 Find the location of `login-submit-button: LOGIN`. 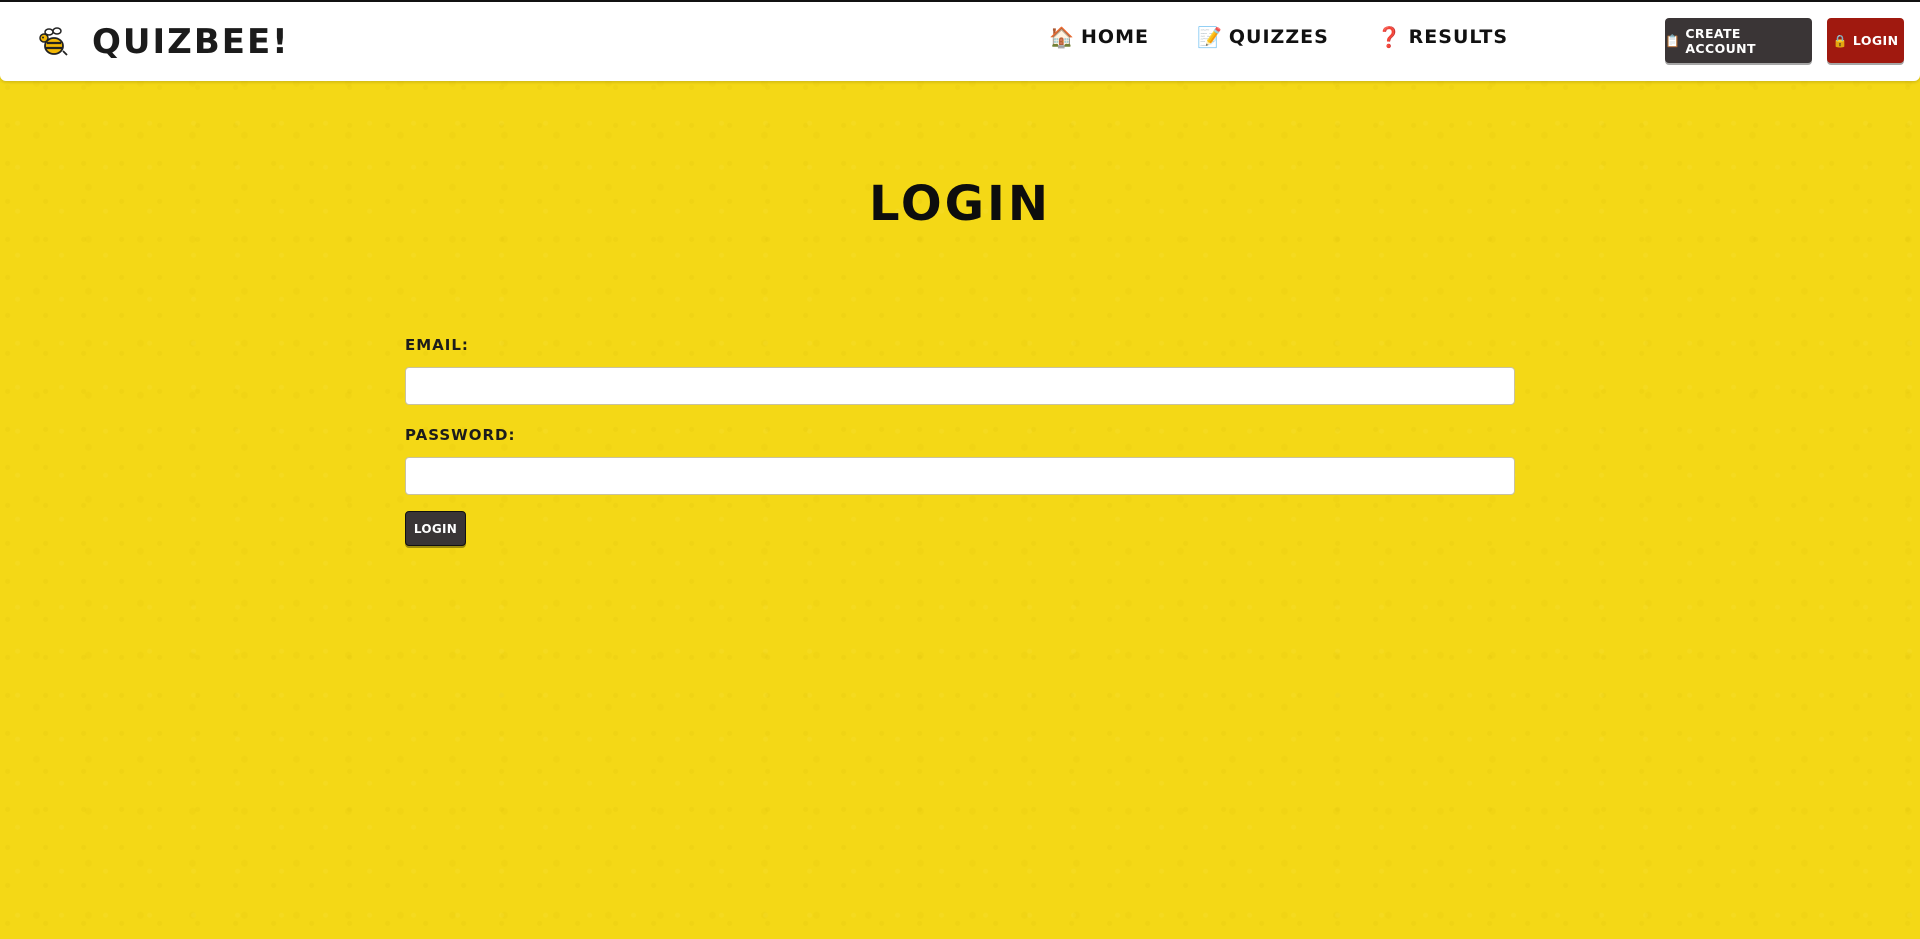

login-submit-button: LOGIN is located at coordinates (435, 528).